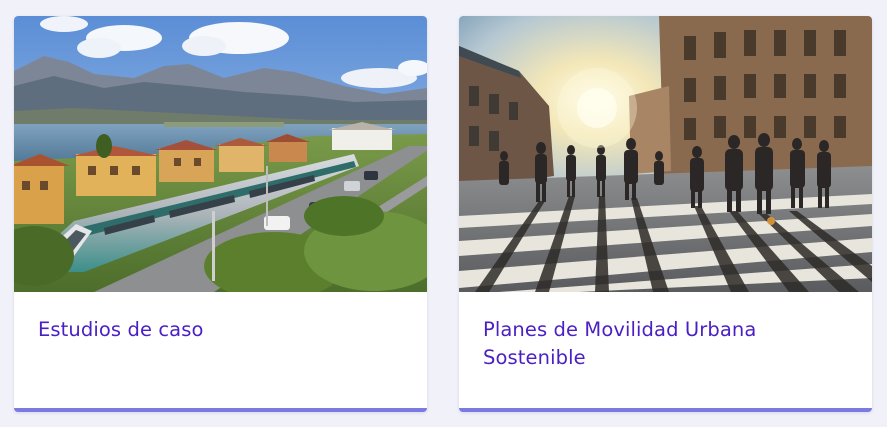 This screenshot has width=887, height=427. What do you see at coordinates (220, 330) in the screenshot?
I see `card-title: Estudios de caso` at bounding box center [220, 330].